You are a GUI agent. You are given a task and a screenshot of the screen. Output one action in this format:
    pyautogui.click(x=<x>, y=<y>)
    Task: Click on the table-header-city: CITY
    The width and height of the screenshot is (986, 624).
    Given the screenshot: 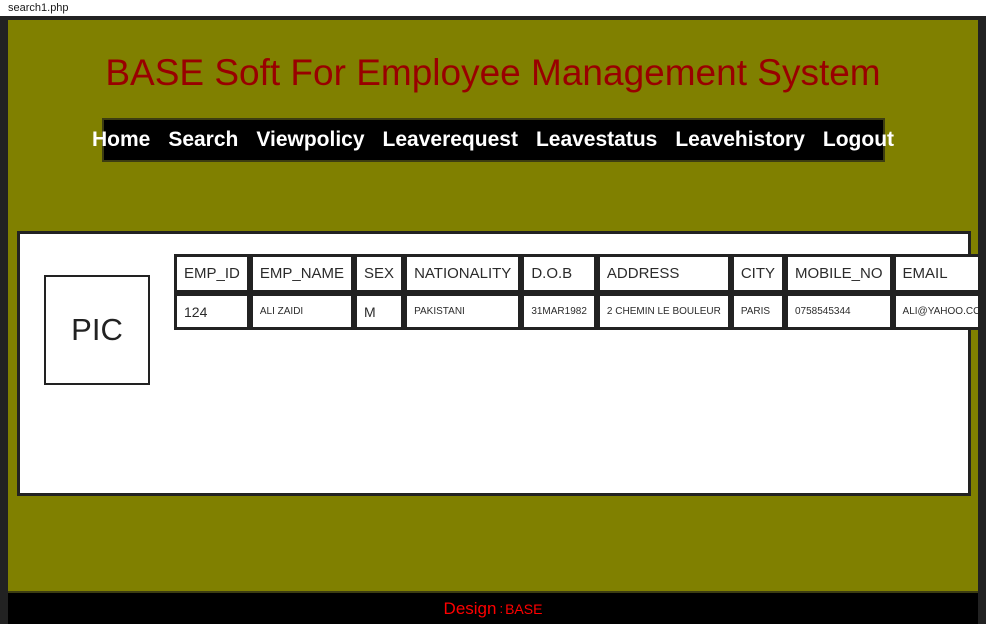 What is the action you would take?
    pyautogui.click(x=757, y=273)
    